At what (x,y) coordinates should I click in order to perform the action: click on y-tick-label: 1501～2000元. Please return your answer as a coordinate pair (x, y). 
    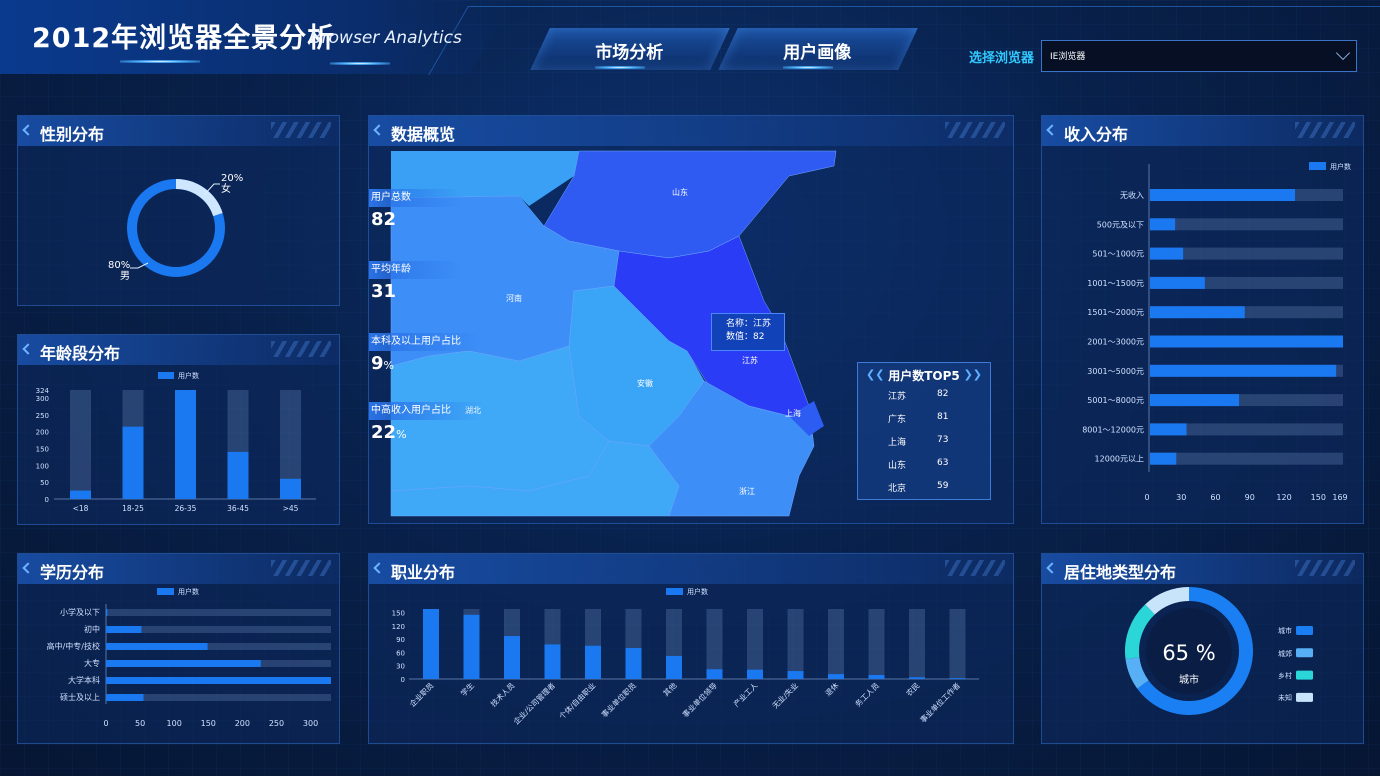
    Looking at the image, I should click on (1115, 312).